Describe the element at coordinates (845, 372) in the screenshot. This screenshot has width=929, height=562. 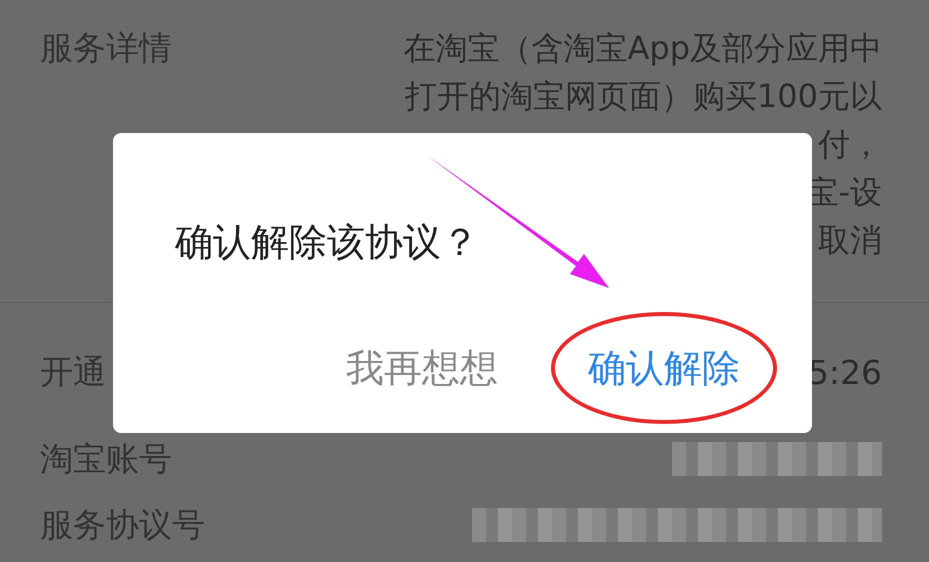
I see `field-value: 5:26` at that location.